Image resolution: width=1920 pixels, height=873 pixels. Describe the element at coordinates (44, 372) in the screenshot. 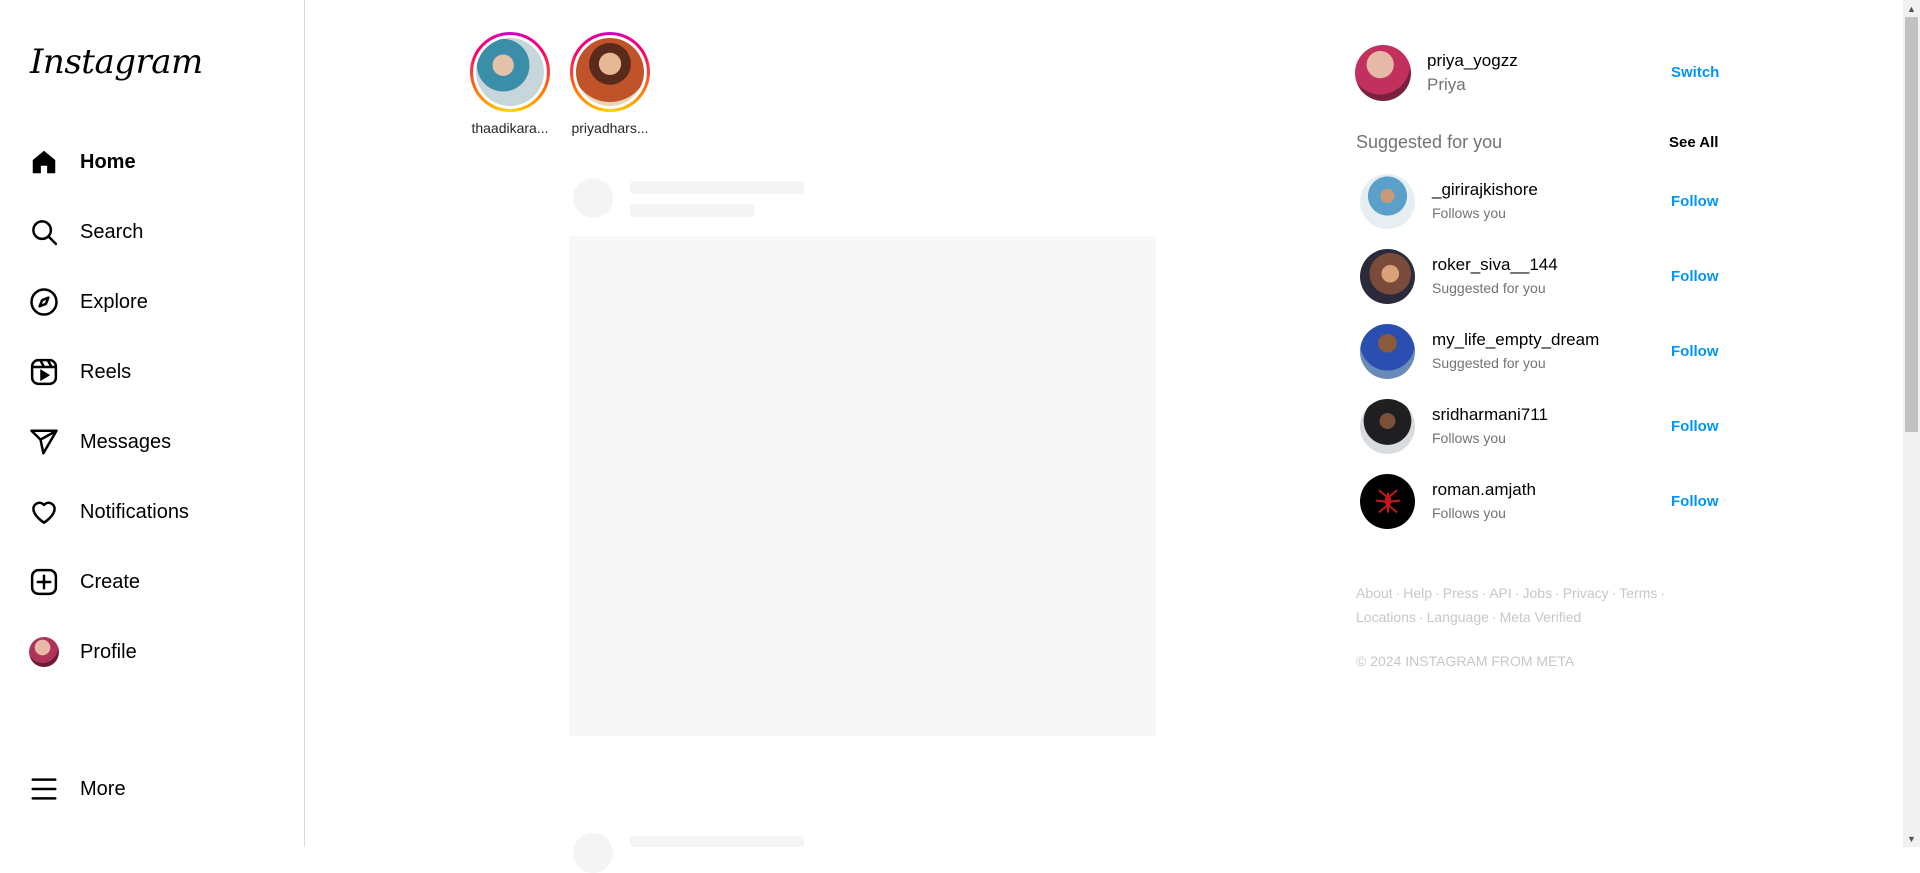

I see `reels-icon` at that location.